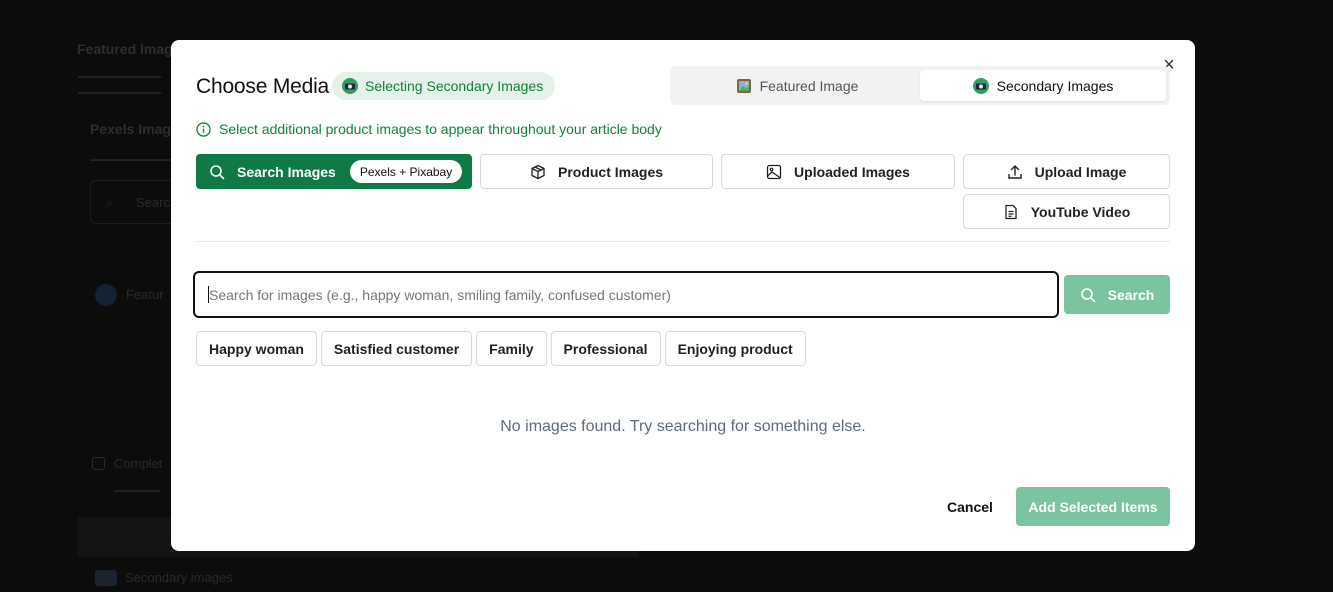 This screenshot has width=1333, height=592. What do you see at coordinates (605, 348) in the screenshot?
I see `suggestion-chip: Professional` at bounding box center [605, 348].